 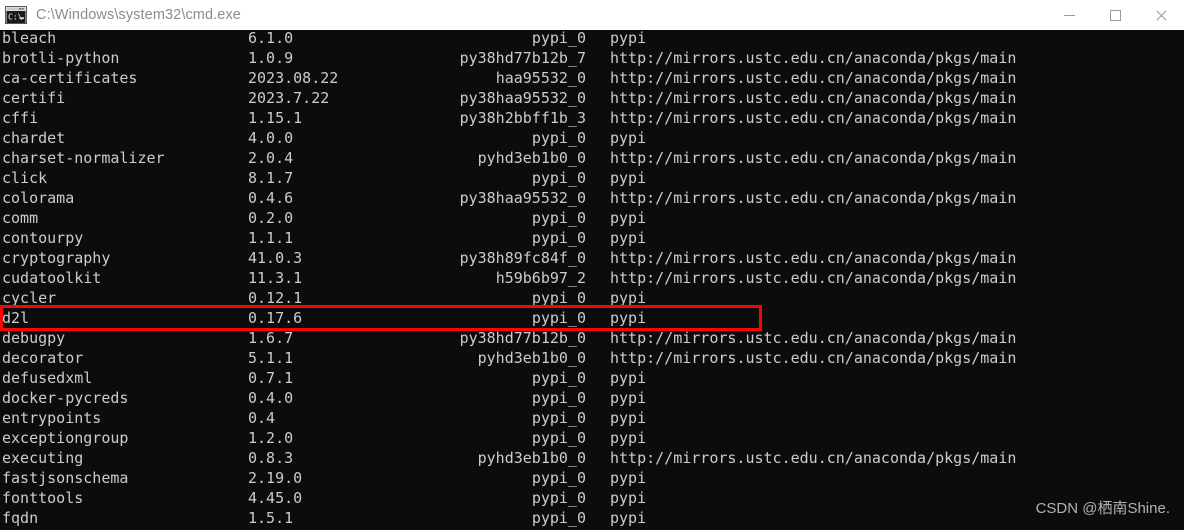 I want to click on close-icon, so click(x=1161, y=15).